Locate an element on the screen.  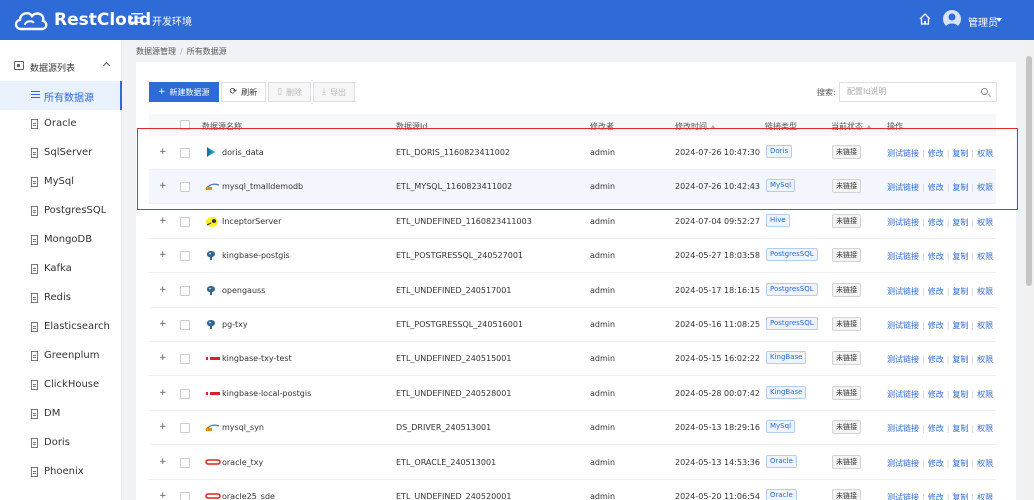
delete-button: ▯ 删除 is located at coordinates (290, 92).